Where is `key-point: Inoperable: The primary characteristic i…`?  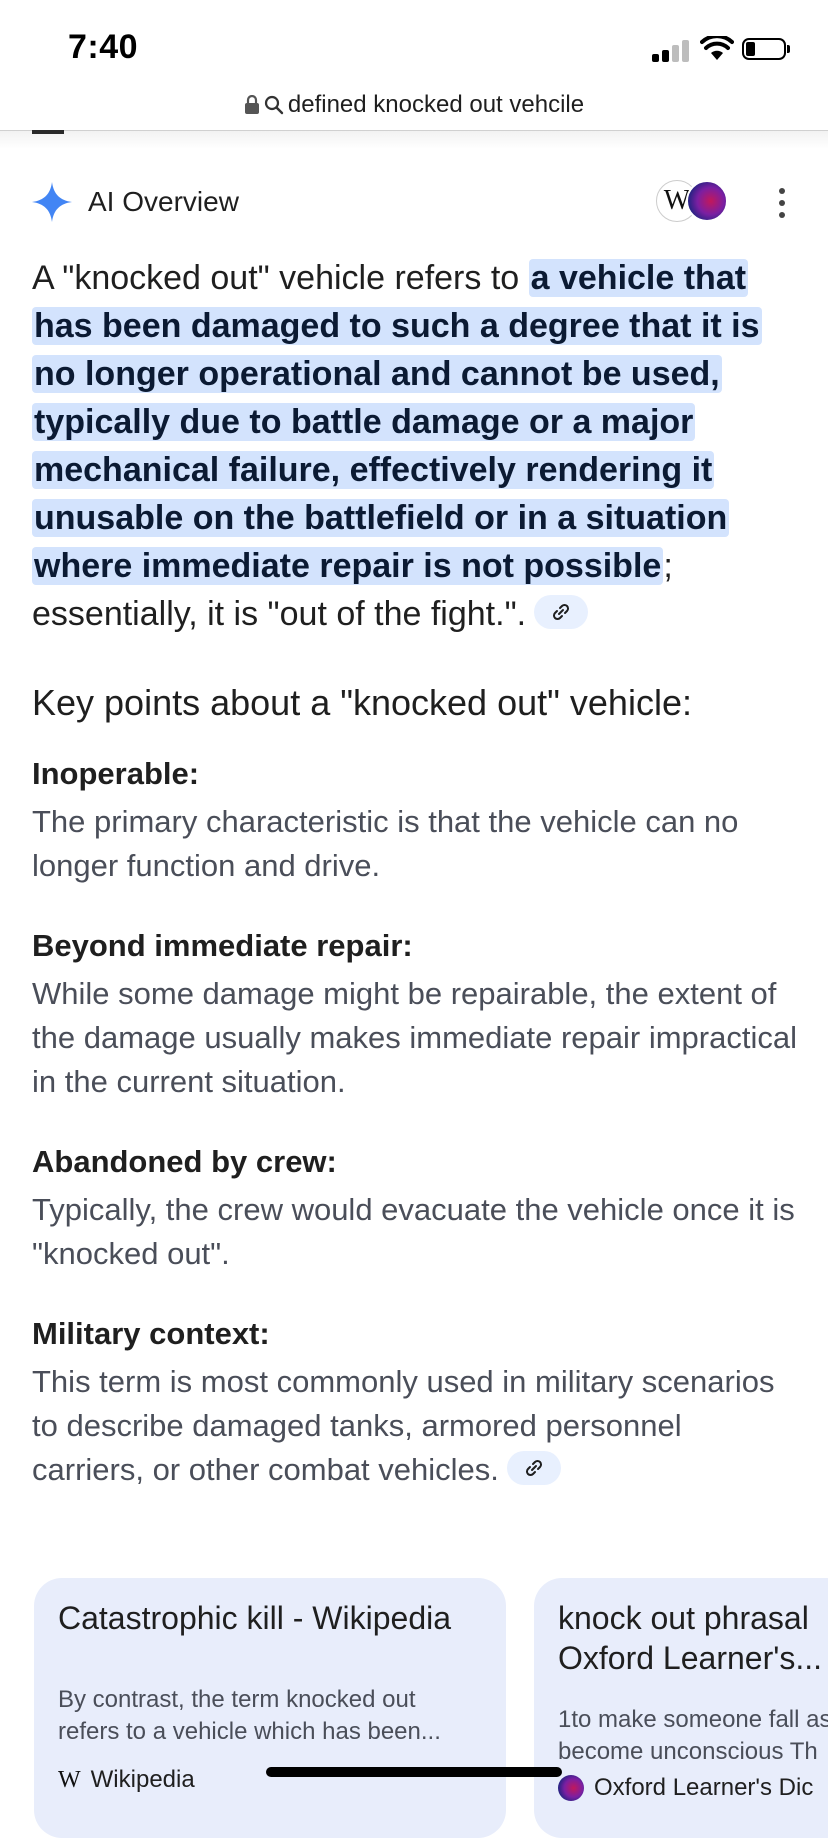
key-point: Inoperable: The primary characteristic i… is located at coordinates (417, 820).